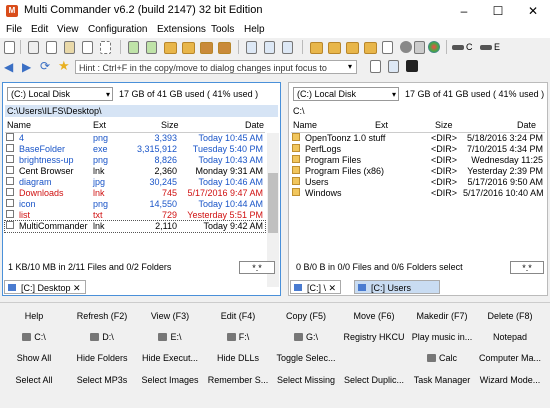 The width and height of the screenshot is (550, 408). What do you see at coordinates (287, 47) in the screenshot?
I see `sync-icon` at bounding box center [287, 47].